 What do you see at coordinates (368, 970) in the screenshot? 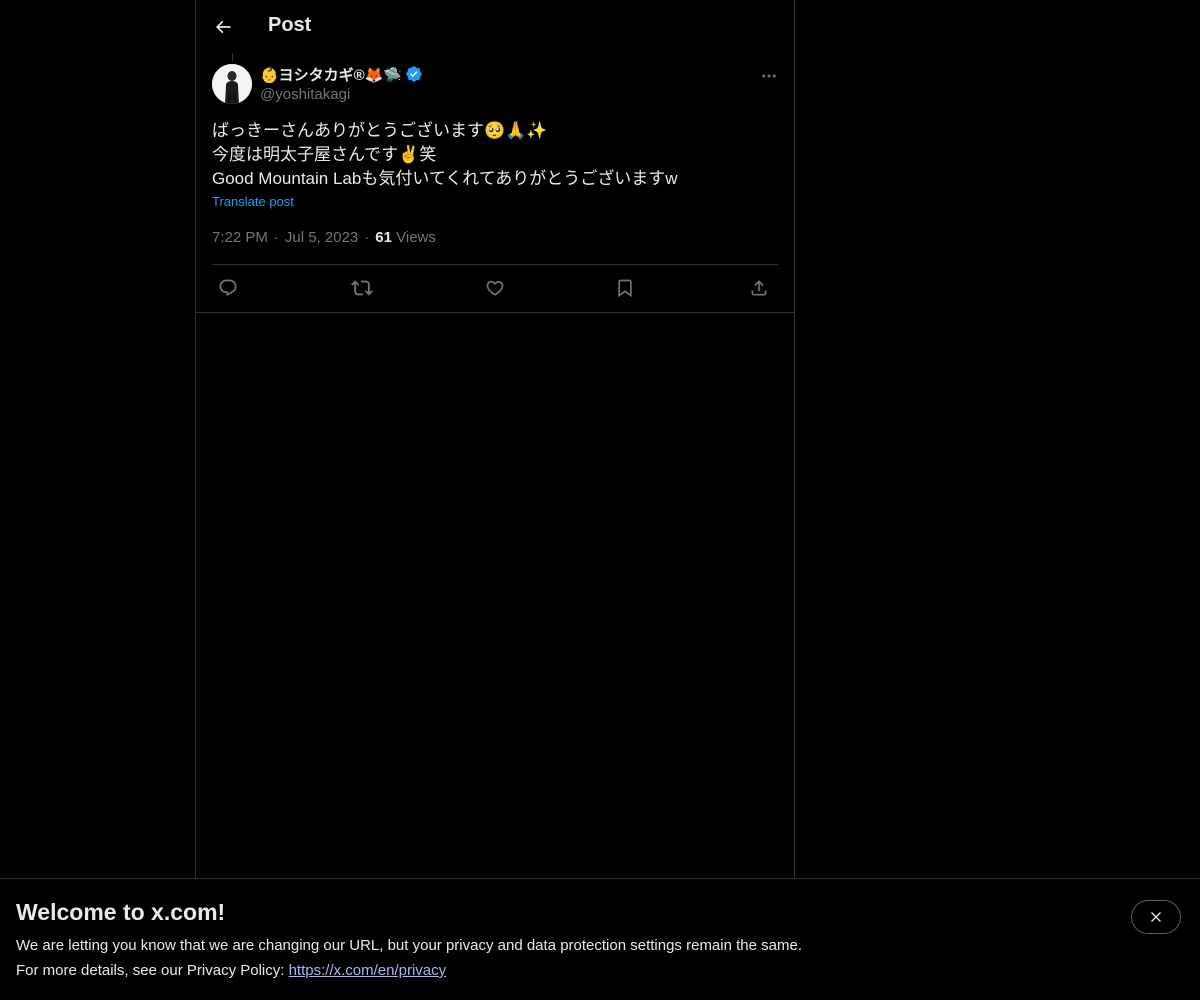
I see `privacy-policy-link: https://x.com/en/privacy` at bounding box center [368, 970].